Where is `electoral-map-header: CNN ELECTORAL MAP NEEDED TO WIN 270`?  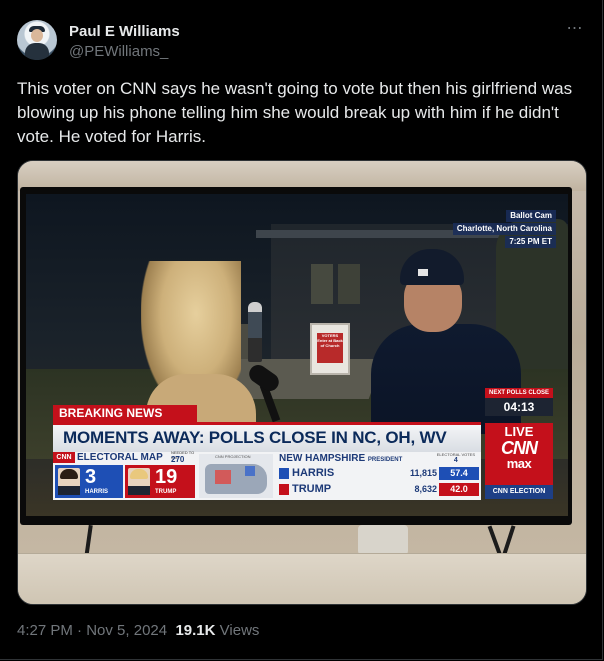
electoral-map-header: CNN ELECTORAL MAP NEEDED TO WIN 270 is located at coordinates (128, 457).